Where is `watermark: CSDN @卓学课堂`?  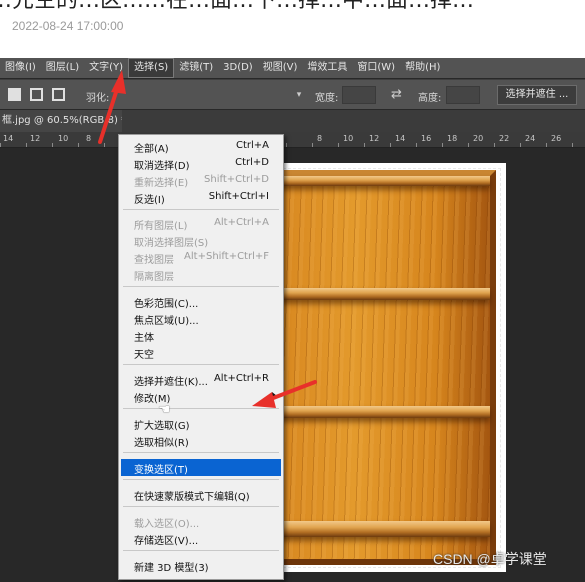 watermark: CSDN @卓学课堂 is located at coordinates (490, 559).